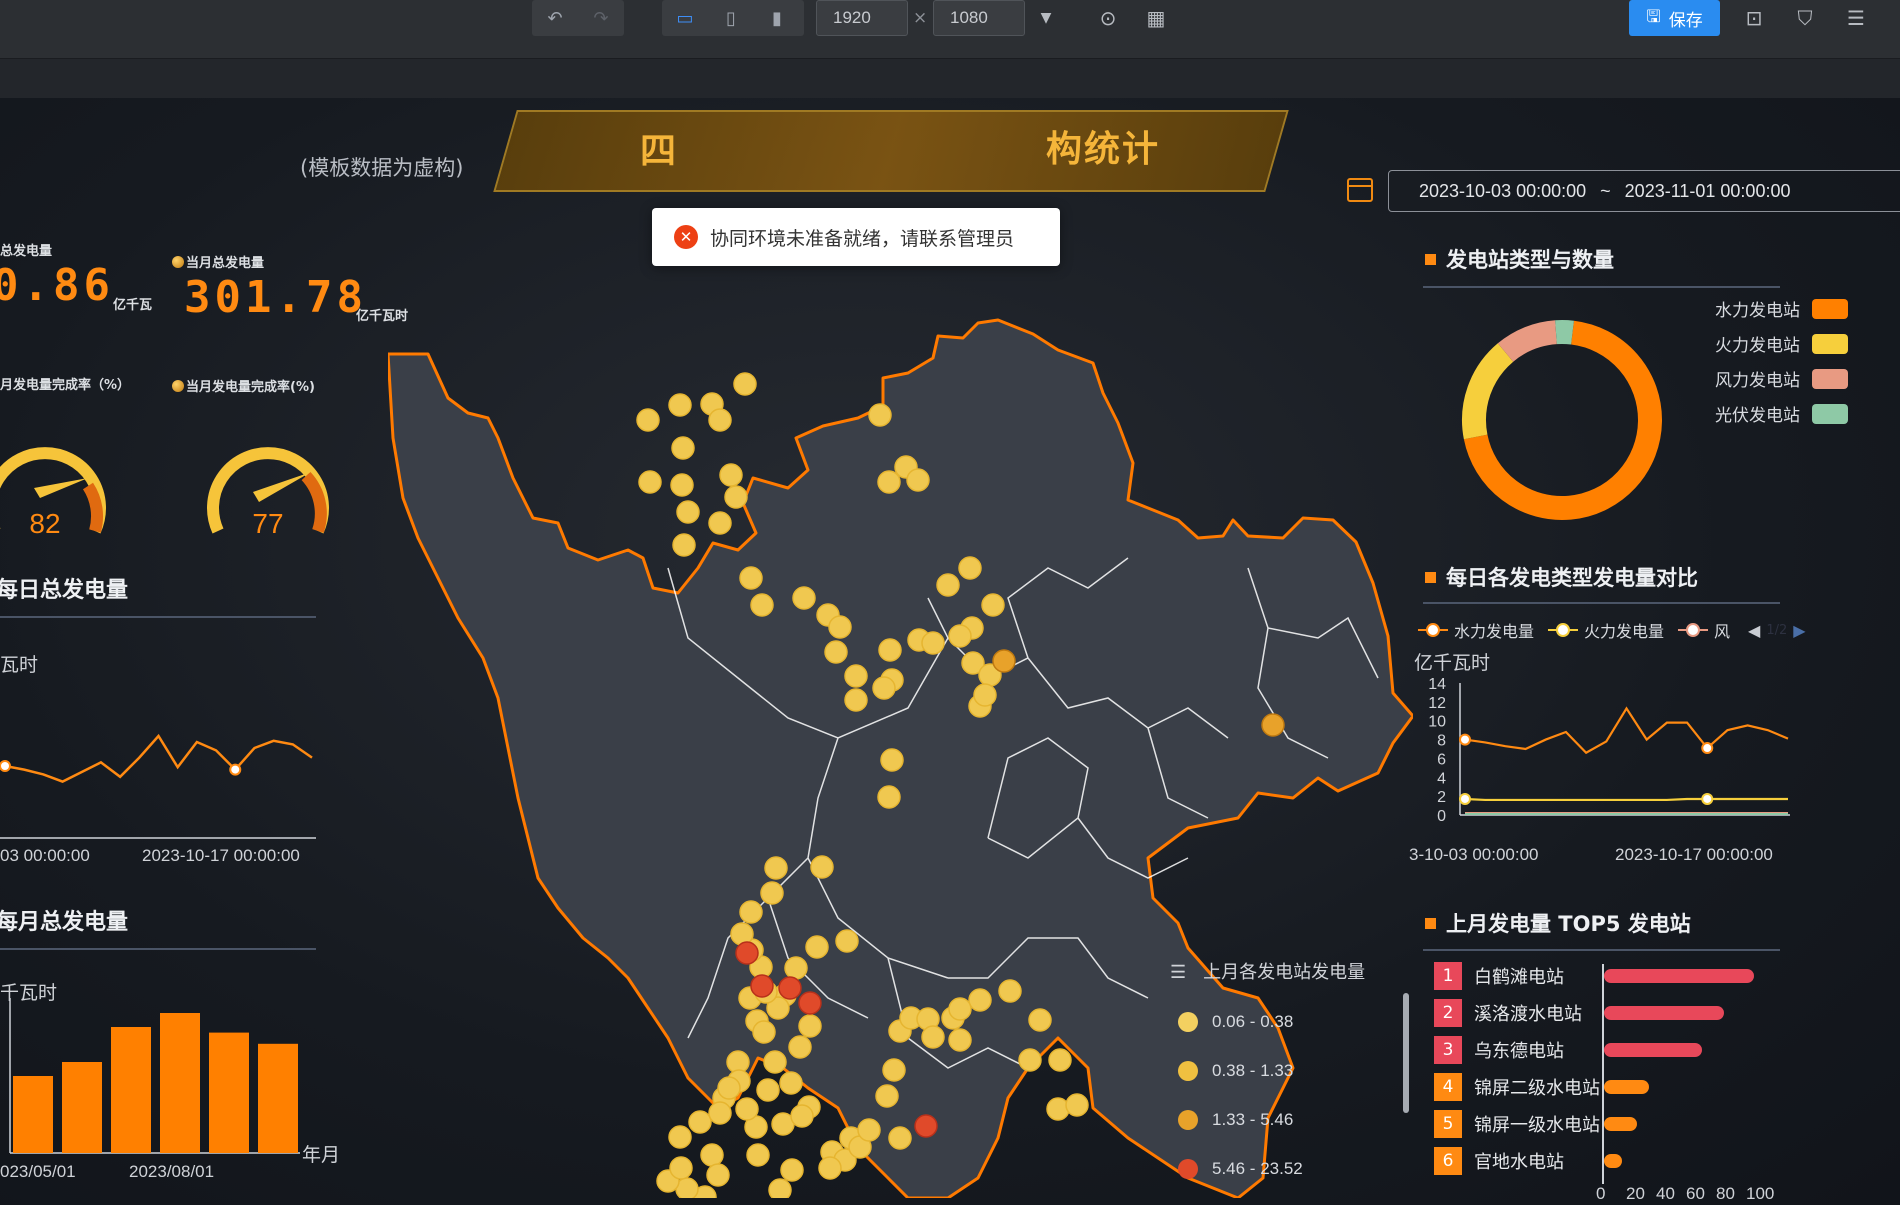  I want to click on map-legend-item-2: 1.33 - 5.46, so click(1235, 1120).